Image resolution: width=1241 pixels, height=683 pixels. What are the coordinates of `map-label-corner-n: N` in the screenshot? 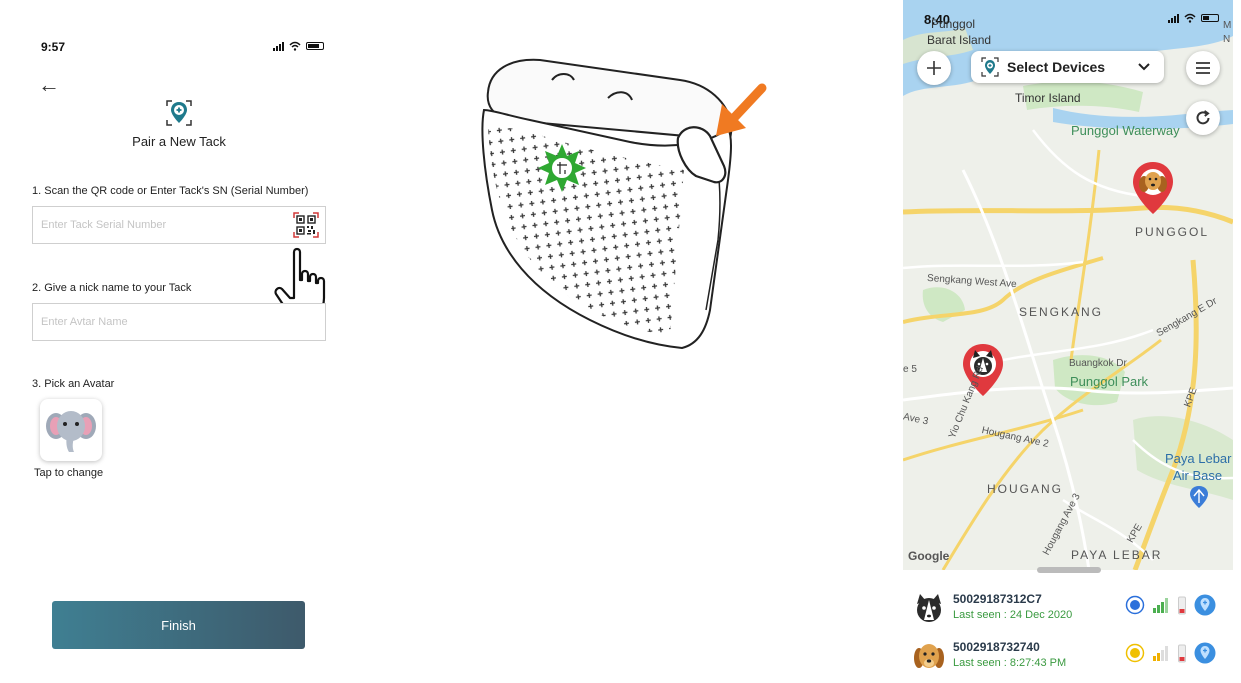 It's located at (1227, 39).